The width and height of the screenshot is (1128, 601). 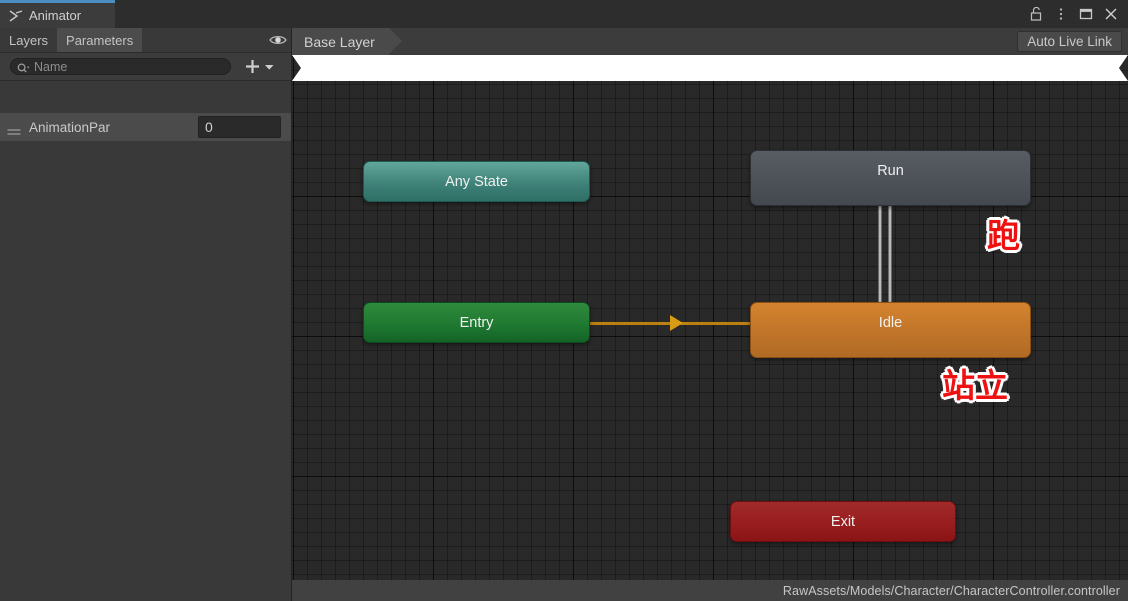 I want to click on transition-entry-to-idle-arrow, so click(x=676, y=323).